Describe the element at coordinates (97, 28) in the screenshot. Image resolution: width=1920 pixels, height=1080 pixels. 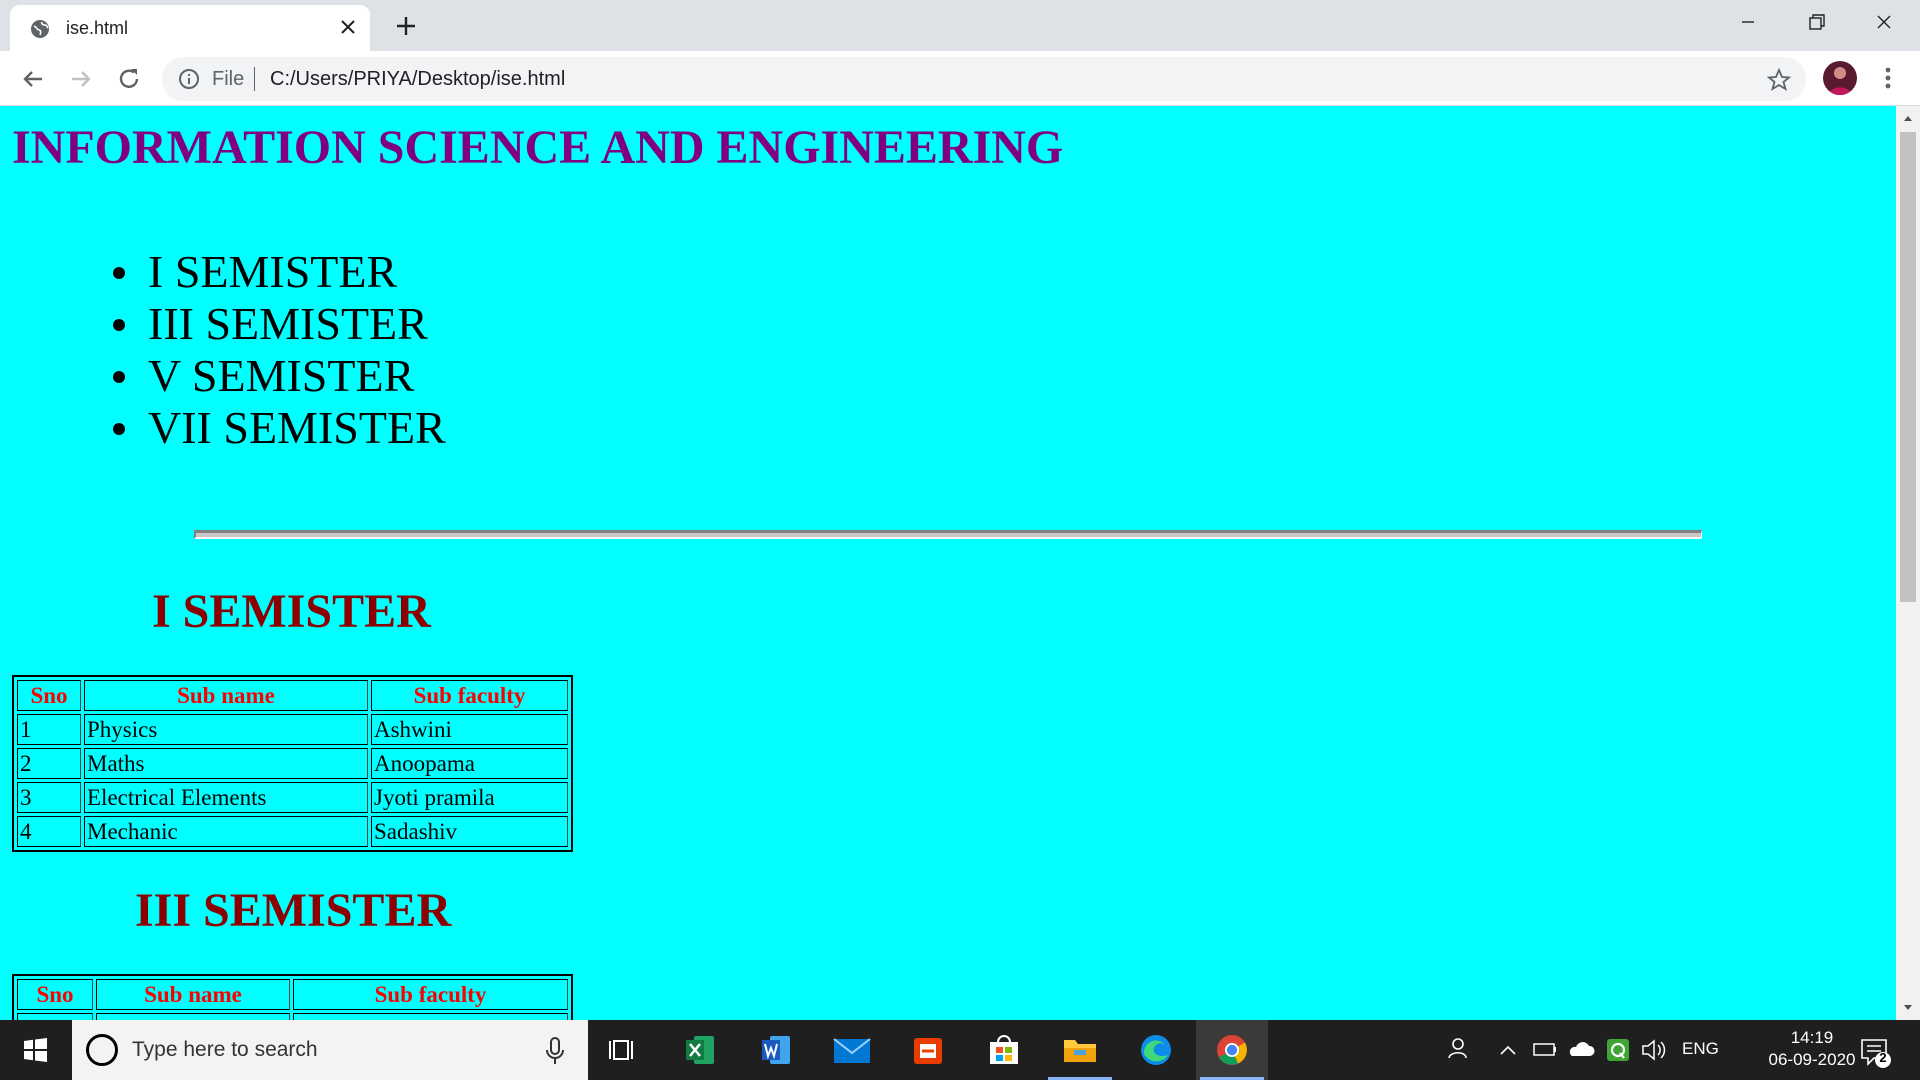
I see `tab-title: ise.html` at that location.